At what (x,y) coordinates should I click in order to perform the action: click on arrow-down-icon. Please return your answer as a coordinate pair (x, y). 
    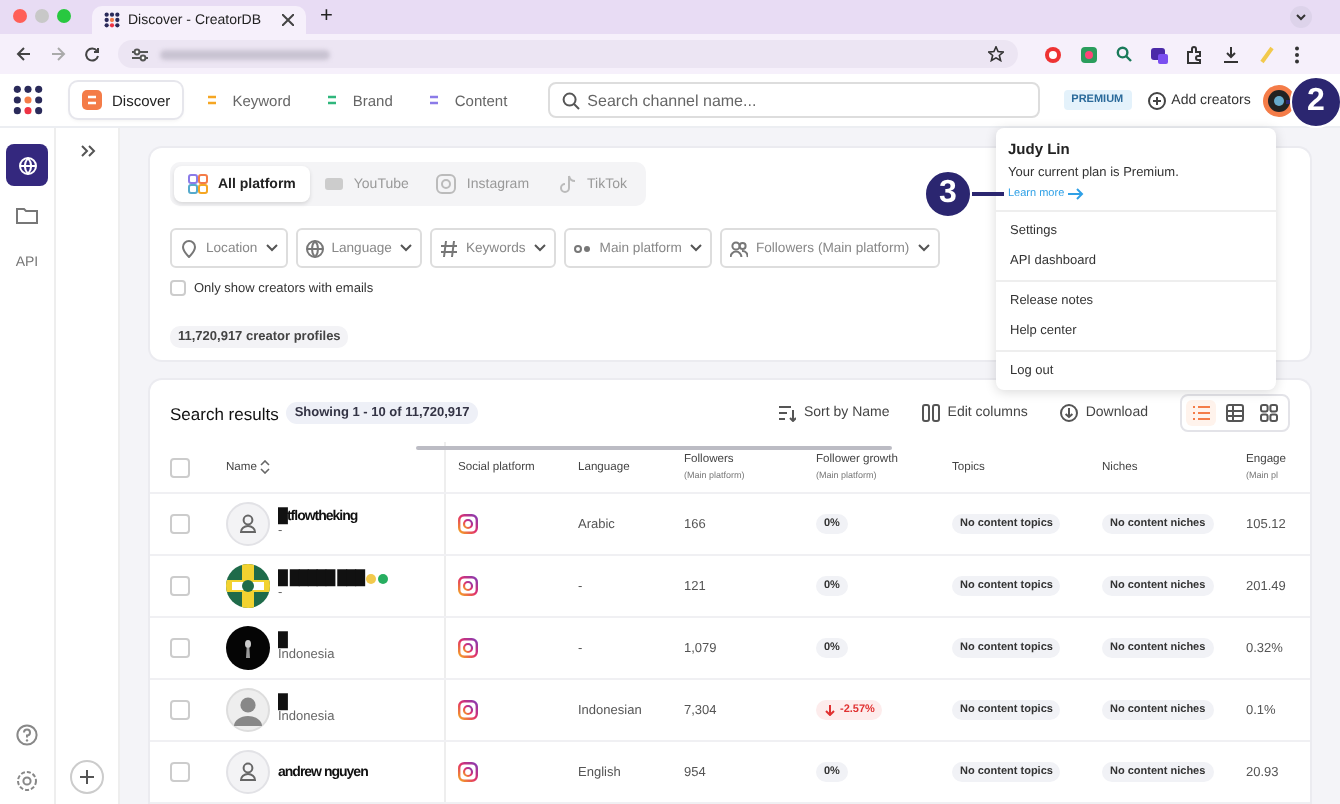
    Looking at the image, I should click on (830, 710).